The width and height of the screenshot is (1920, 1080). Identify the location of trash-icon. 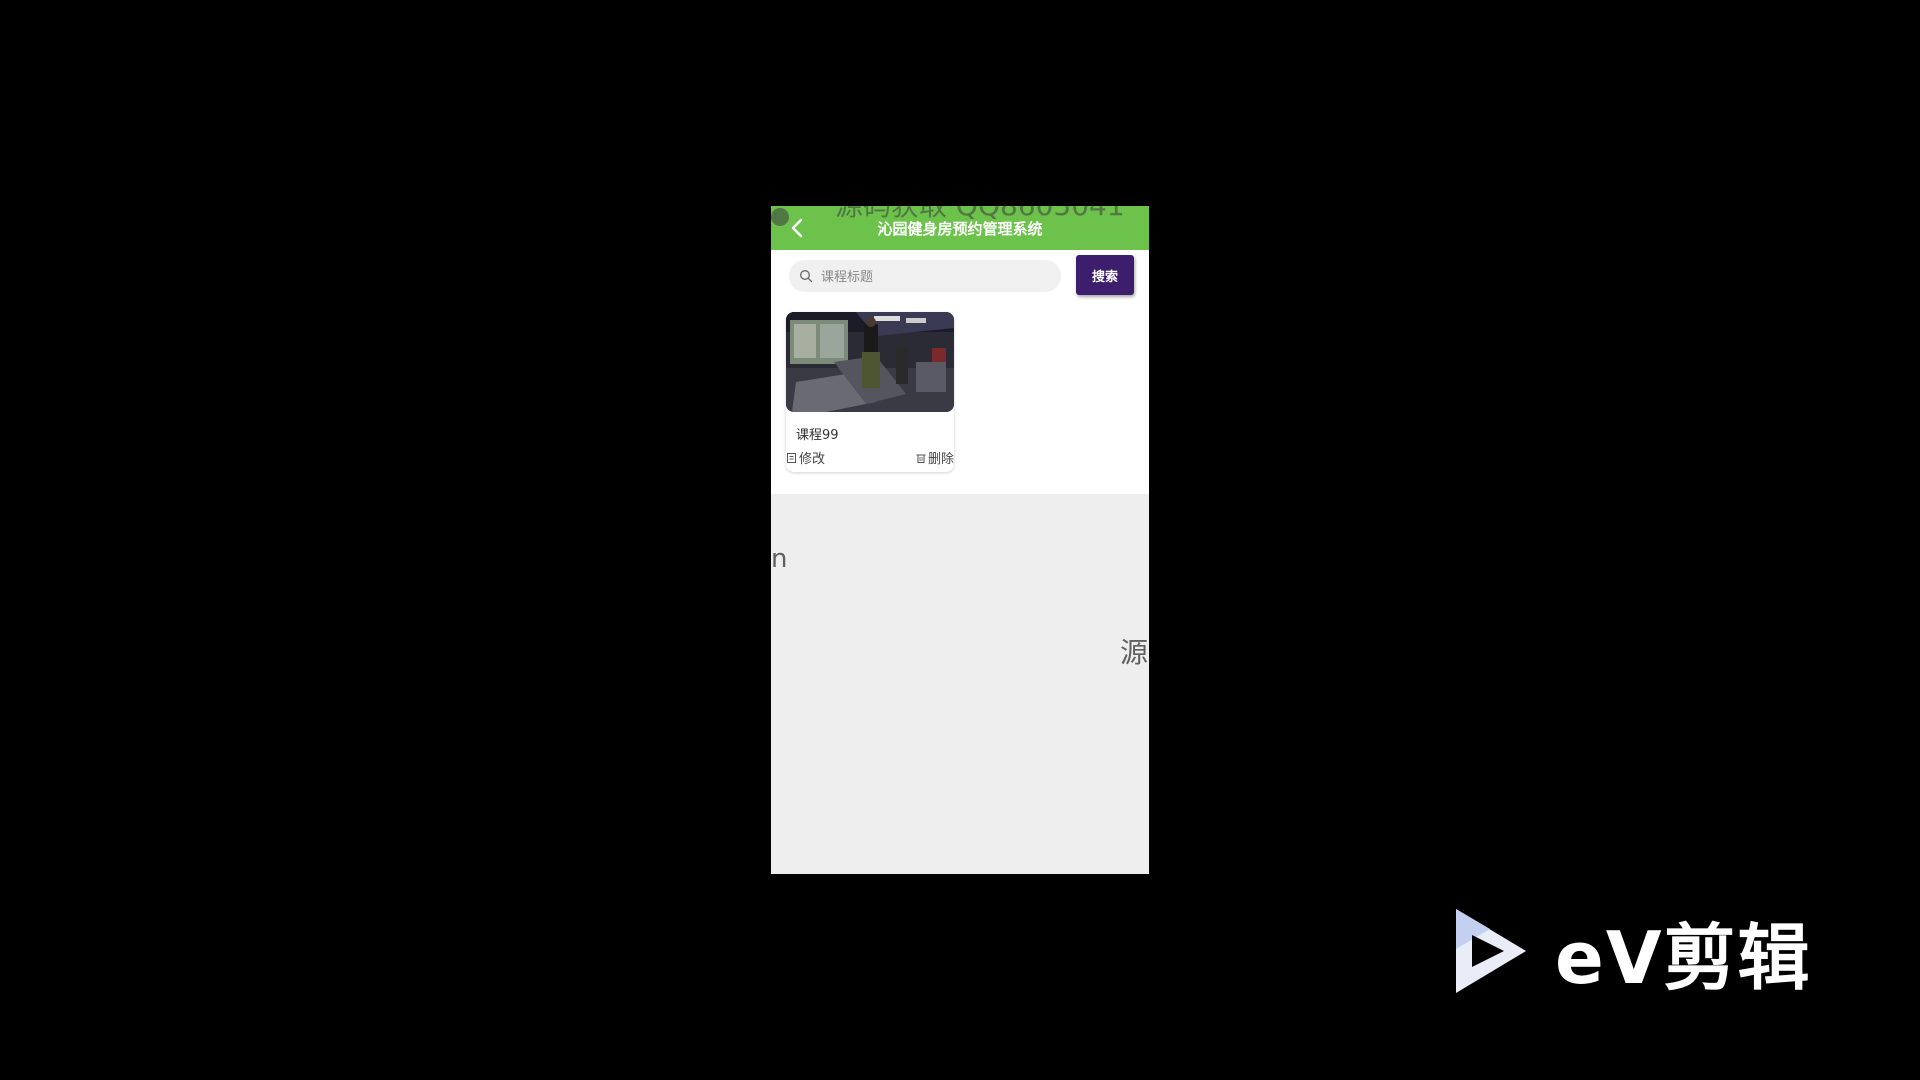
(921, 458).